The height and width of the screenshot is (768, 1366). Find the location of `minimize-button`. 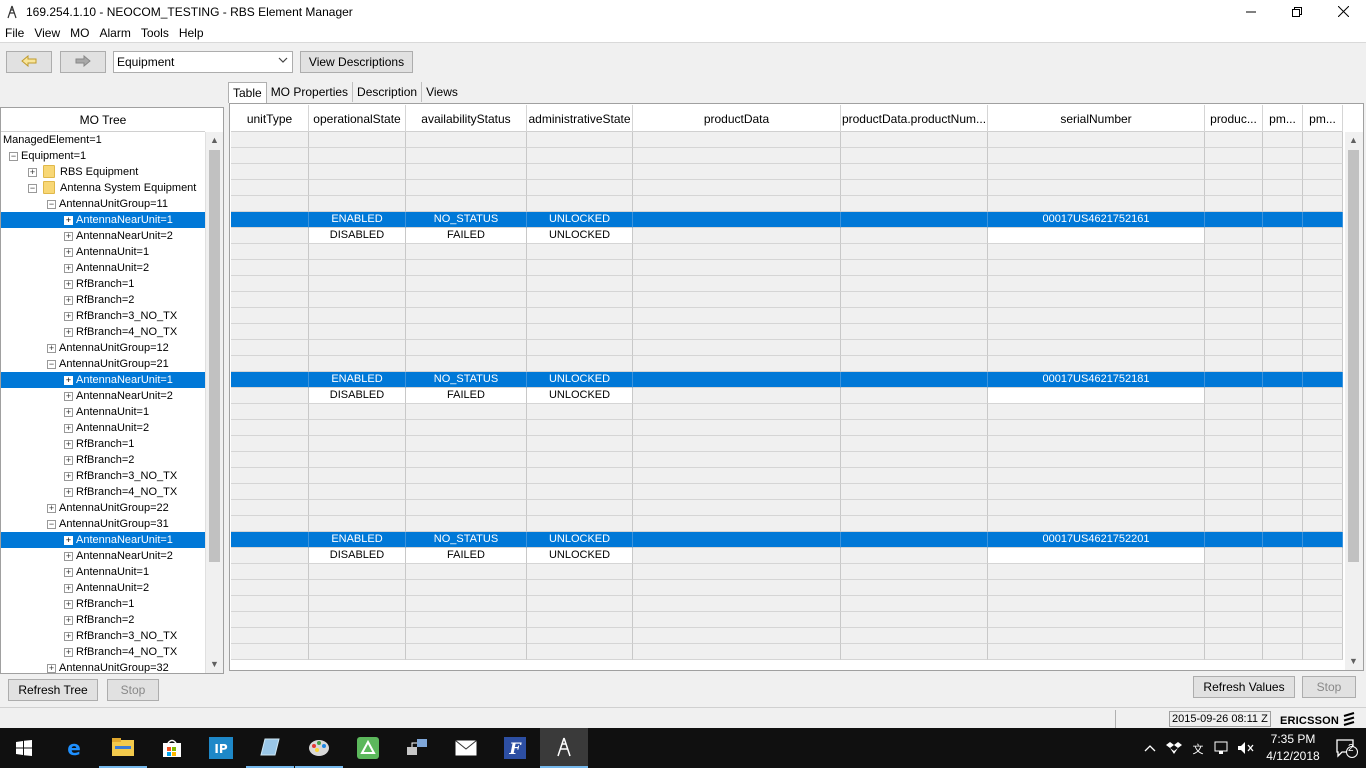

minimize-button is located at coordinates (1251, 11).